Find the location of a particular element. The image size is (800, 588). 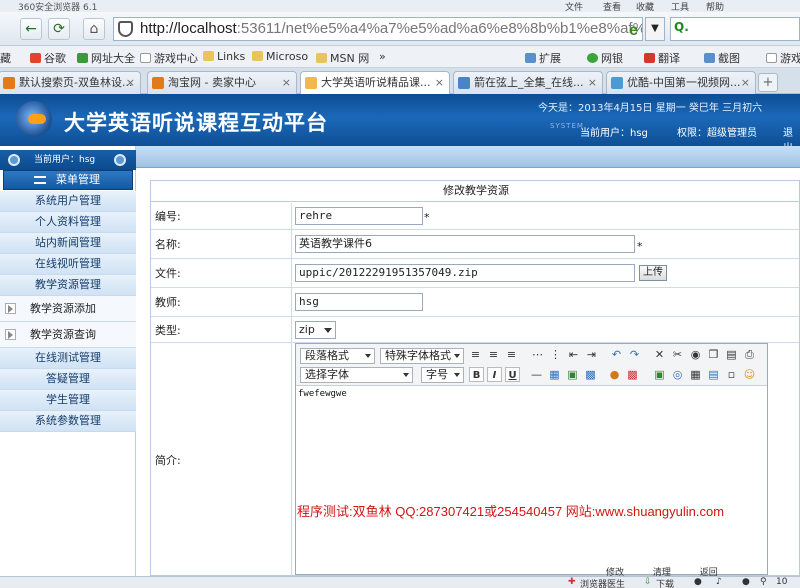

refresh-icon: ⟳ is located at coordinates (59, 29).